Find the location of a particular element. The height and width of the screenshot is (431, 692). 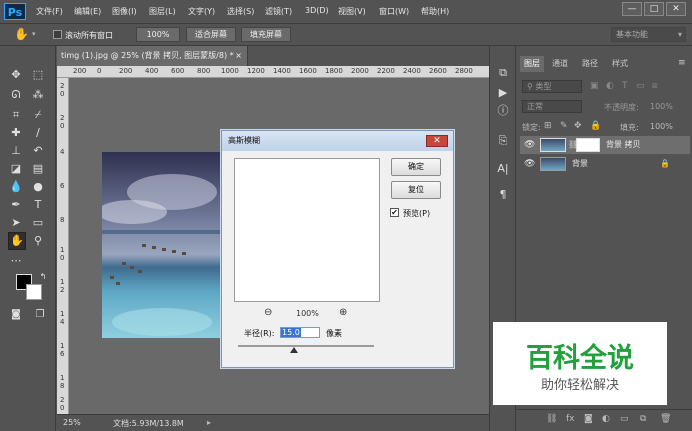

paragraph-panel-icon: ¶ is located at coordinates (503, 195).